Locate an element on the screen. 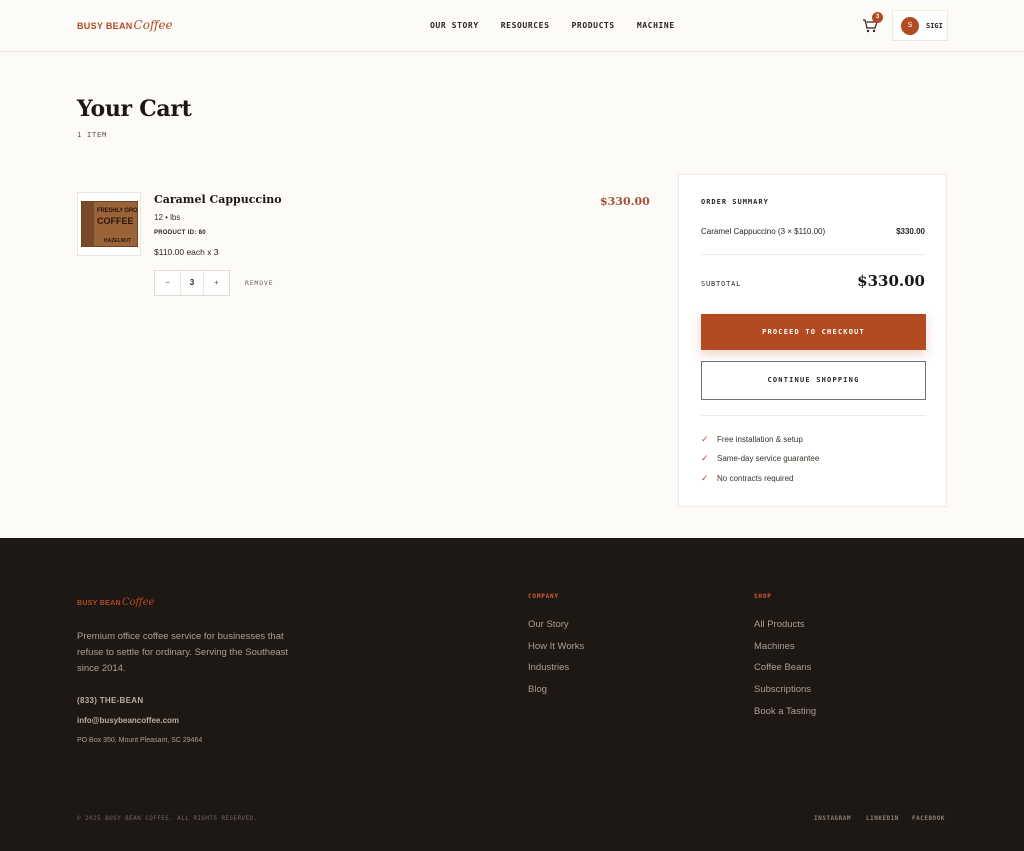 The width and height of the screenshot is (1024, 851). summary-line-value: $330.00 is located at coordinates (910, 231).